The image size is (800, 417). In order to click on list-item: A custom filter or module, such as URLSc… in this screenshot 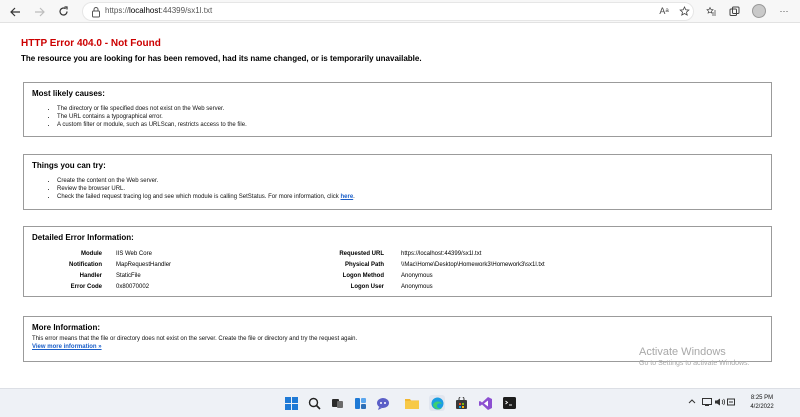, I will do `click(152, 125)`.